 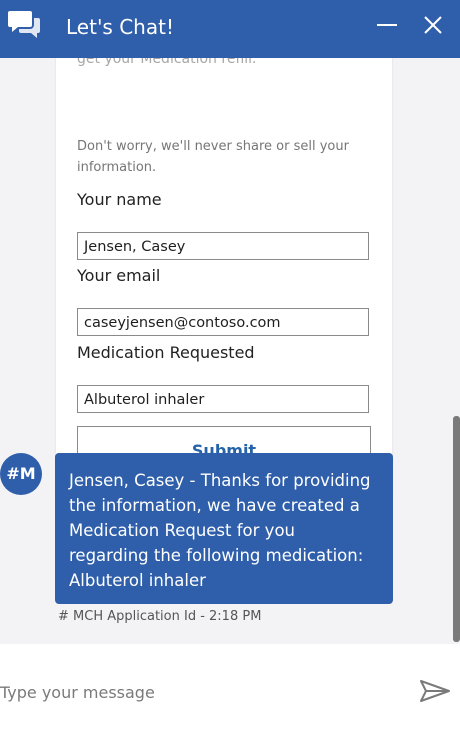 I want to click on message-line: the information, we have created a, so click(x=214, y=505).